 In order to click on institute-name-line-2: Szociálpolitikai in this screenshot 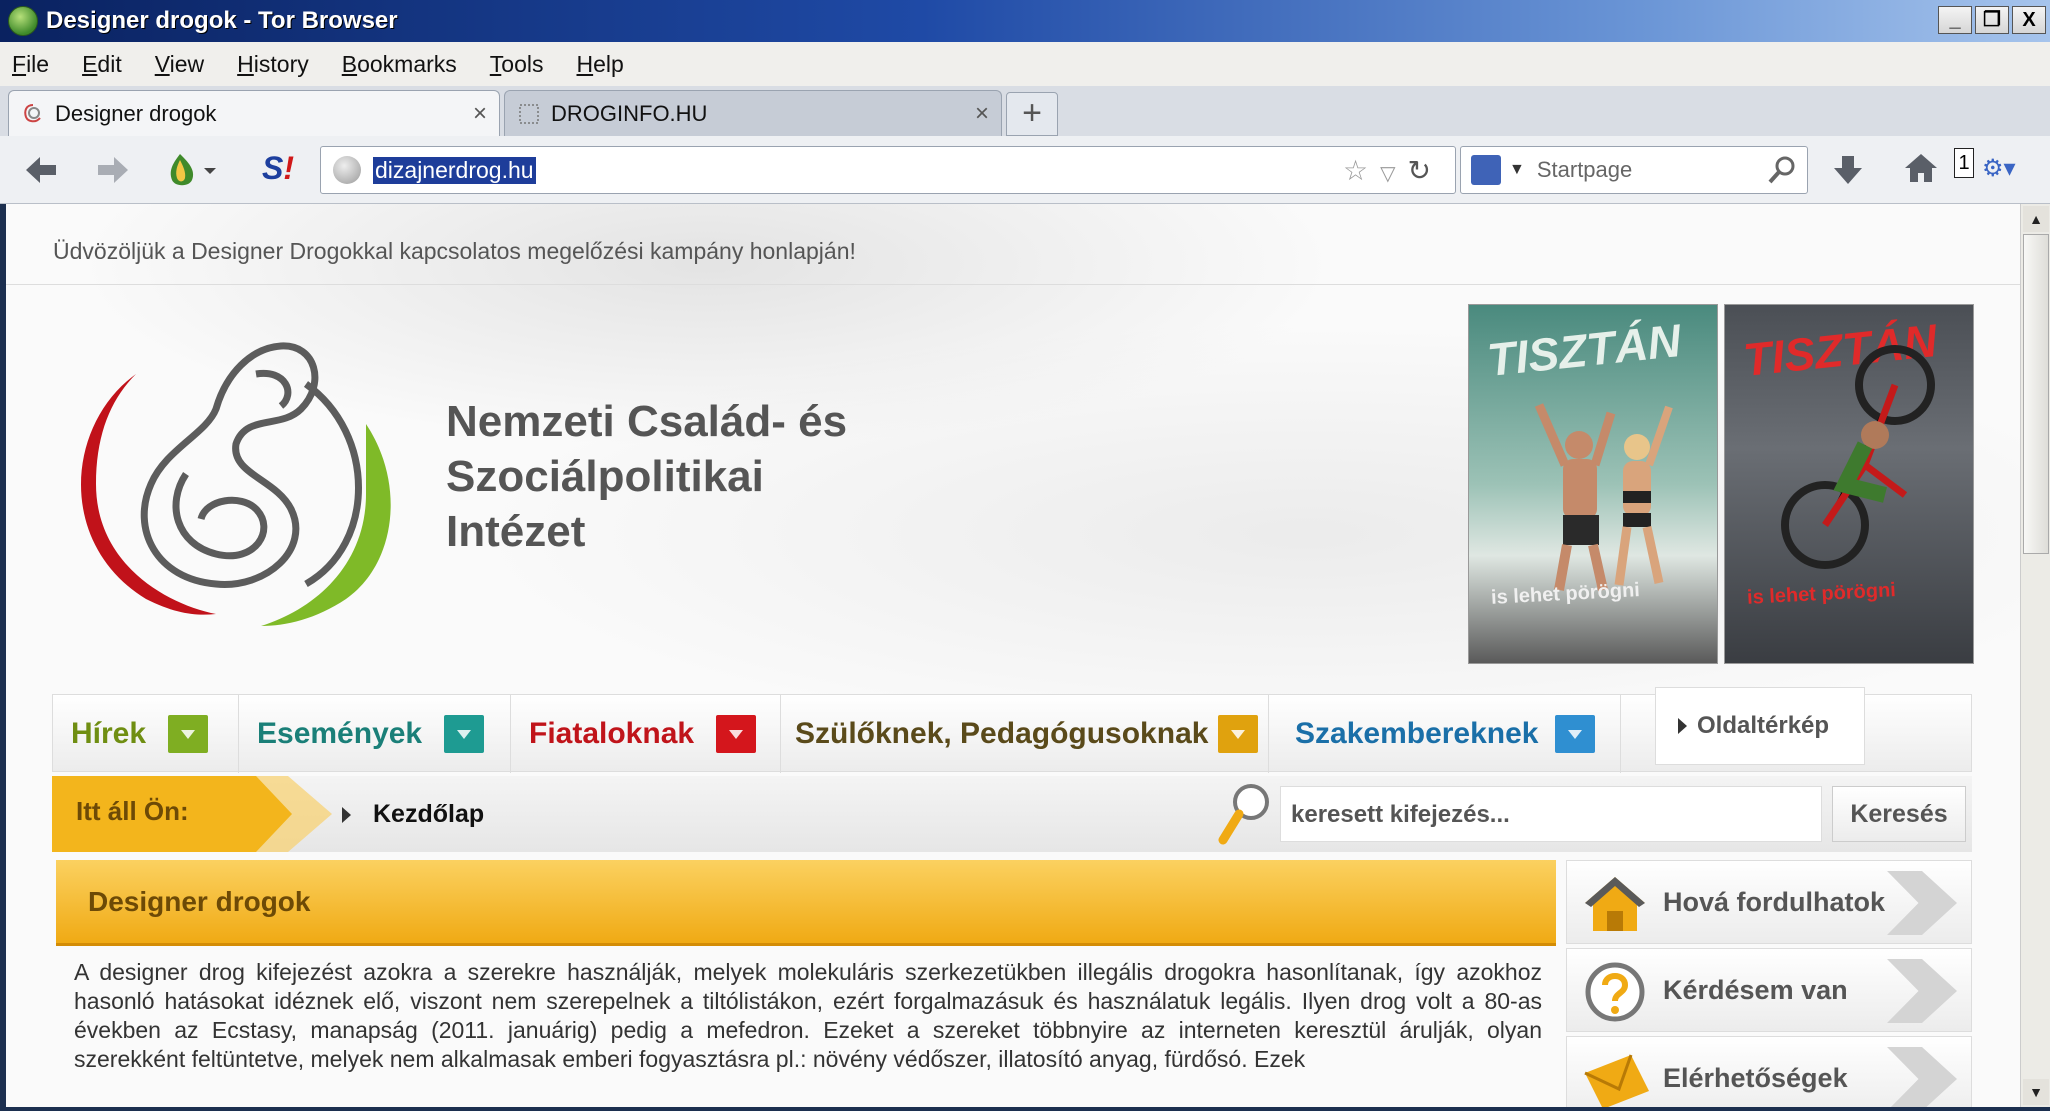, I will do `click(605, 476)`.